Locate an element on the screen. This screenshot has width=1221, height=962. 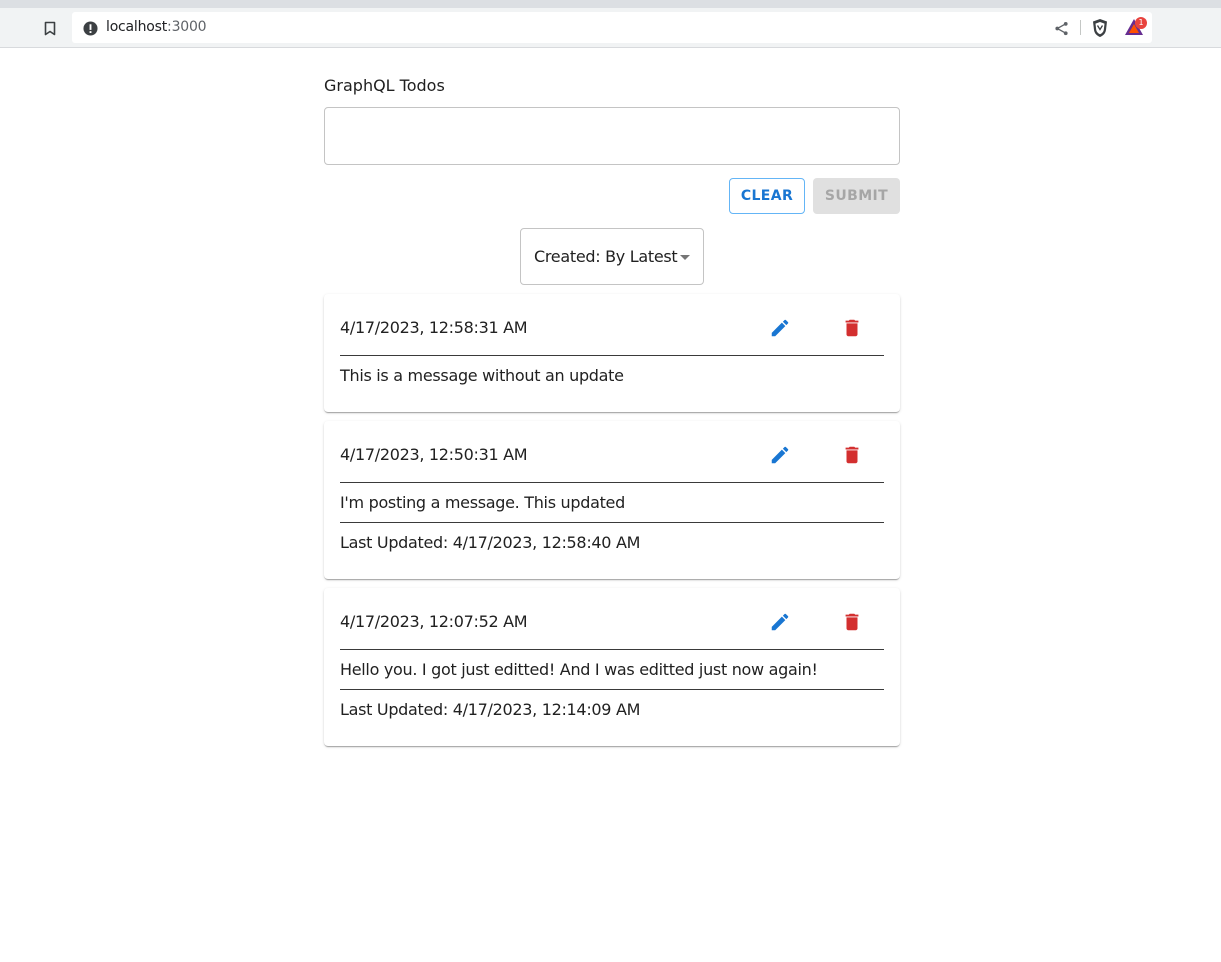
bookmark-icon is located at coordinates (50, 28).